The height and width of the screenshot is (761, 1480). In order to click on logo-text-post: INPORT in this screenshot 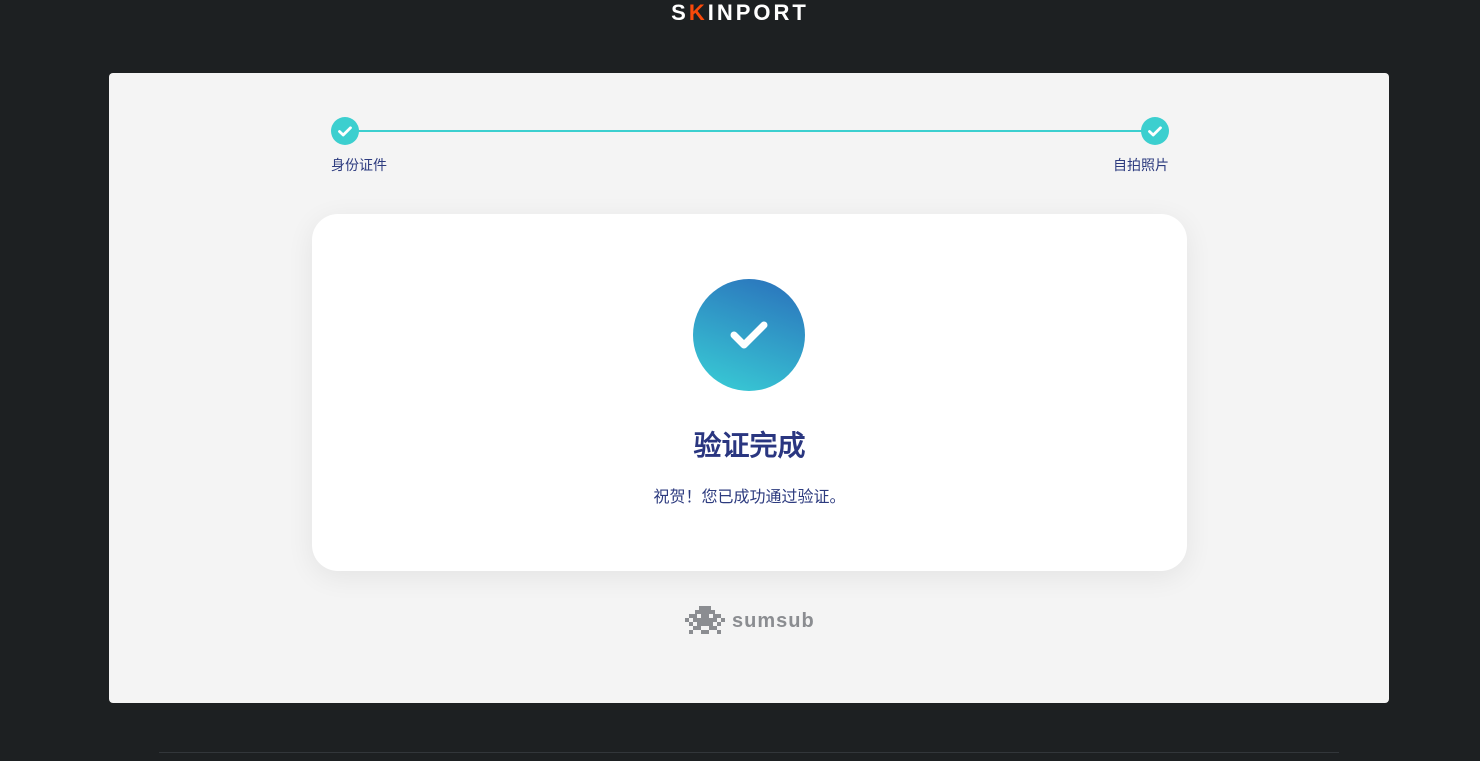, I will do `click(758, 12)`.